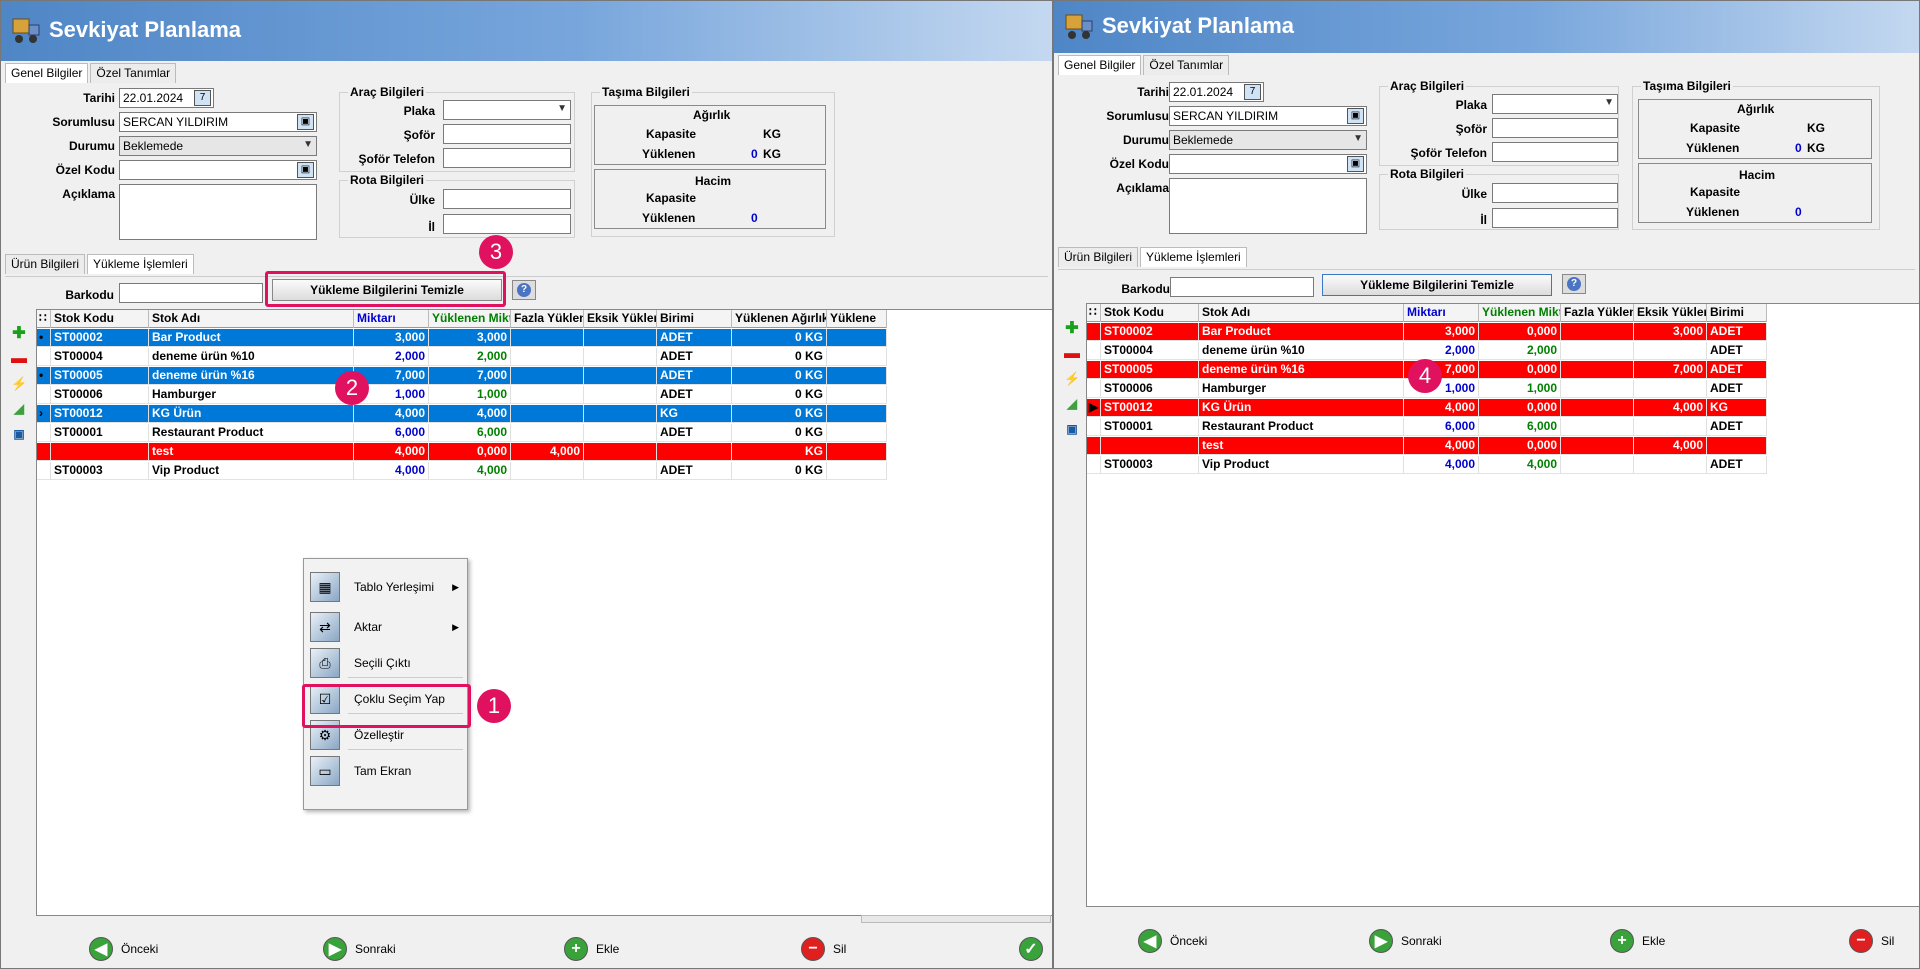  I want to click on column-header: Yüklene, so click(857, 319).